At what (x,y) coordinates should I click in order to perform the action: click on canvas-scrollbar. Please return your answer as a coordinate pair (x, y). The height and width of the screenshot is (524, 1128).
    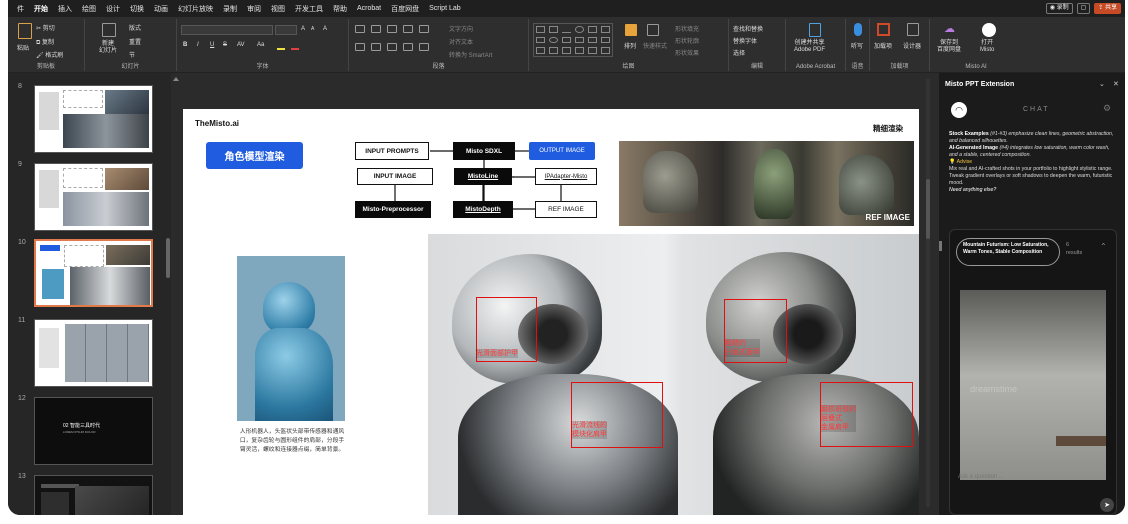
    Looking at the image, I should click on (928, 293).